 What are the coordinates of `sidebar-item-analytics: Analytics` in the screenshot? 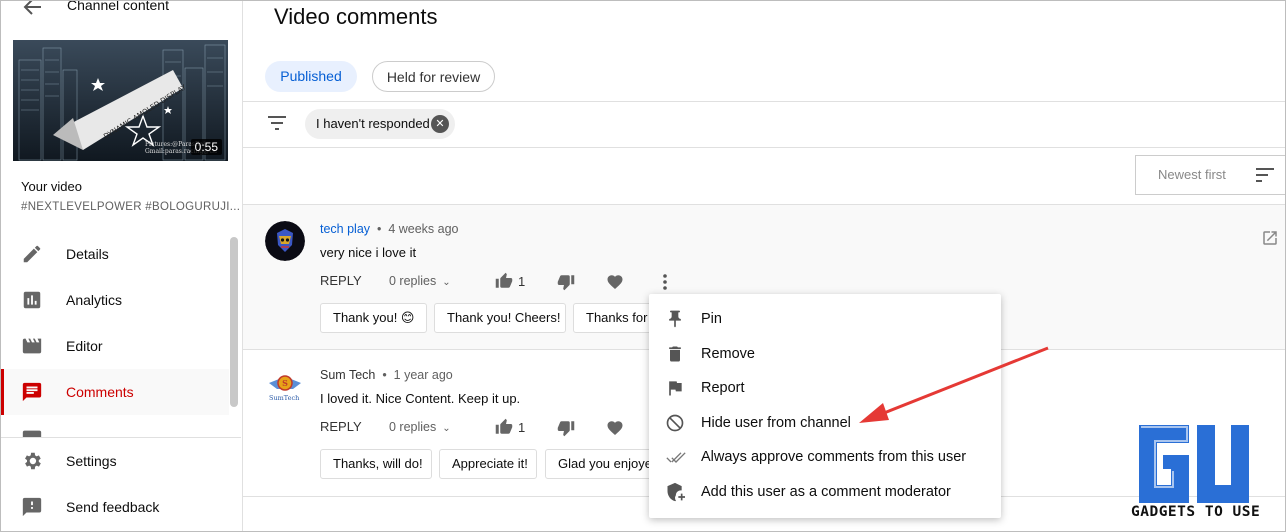 It's located at (115, 300).